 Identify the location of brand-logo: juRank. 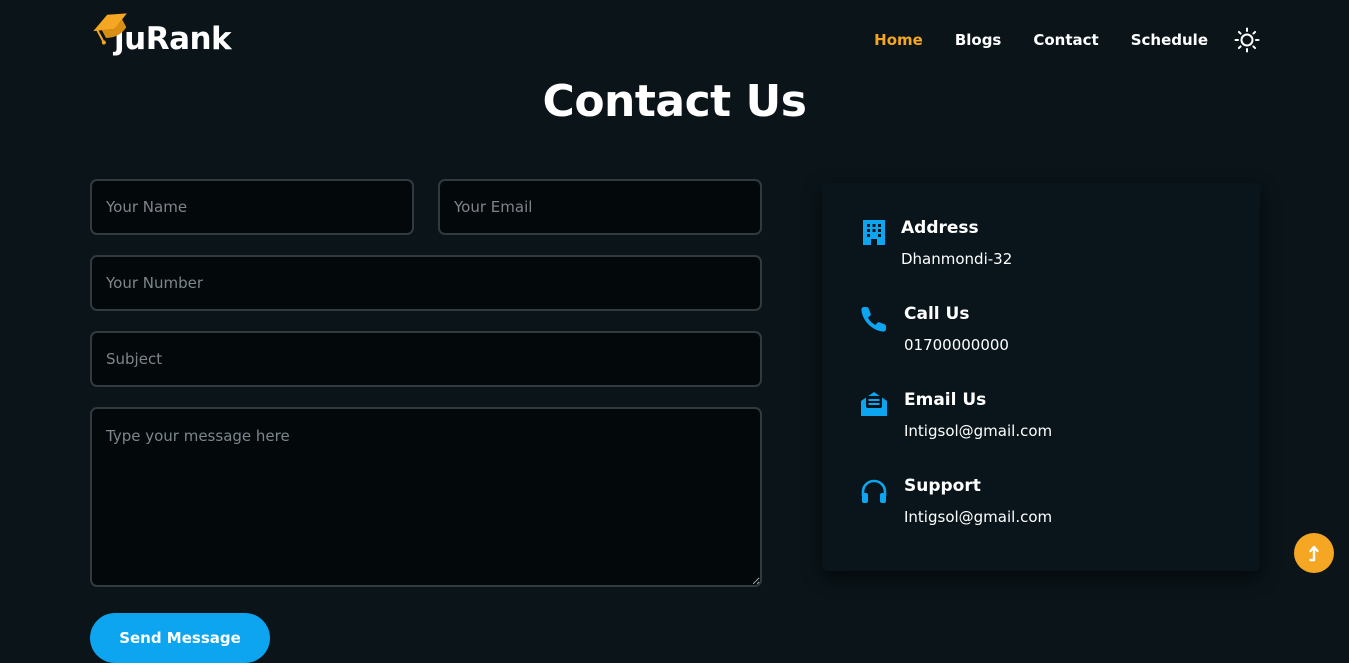
(162, 34).